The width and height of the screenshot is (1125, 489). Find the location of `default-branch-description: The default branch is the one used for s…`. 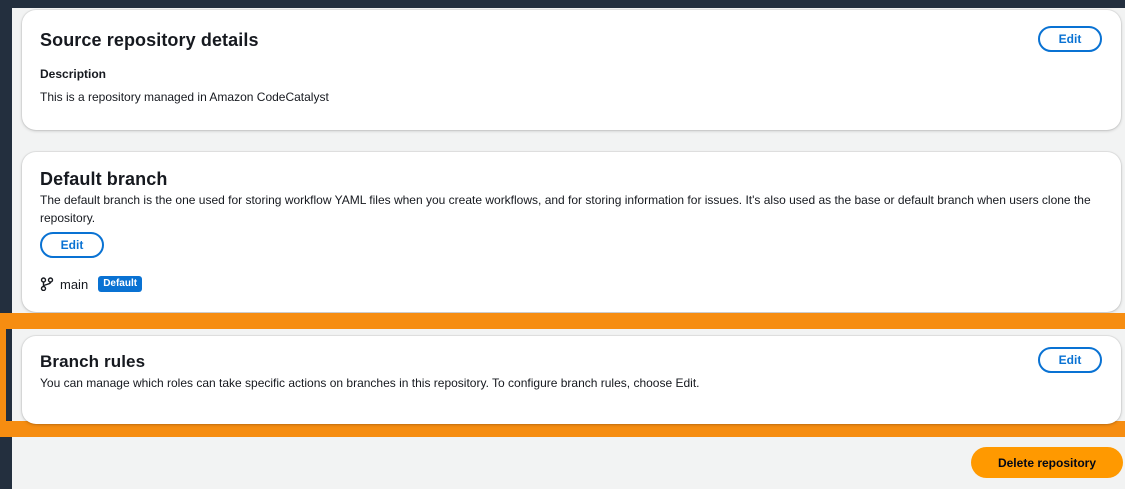

default-branch-description: The default branch is the one used for s… is located at coordinates (565, 209).